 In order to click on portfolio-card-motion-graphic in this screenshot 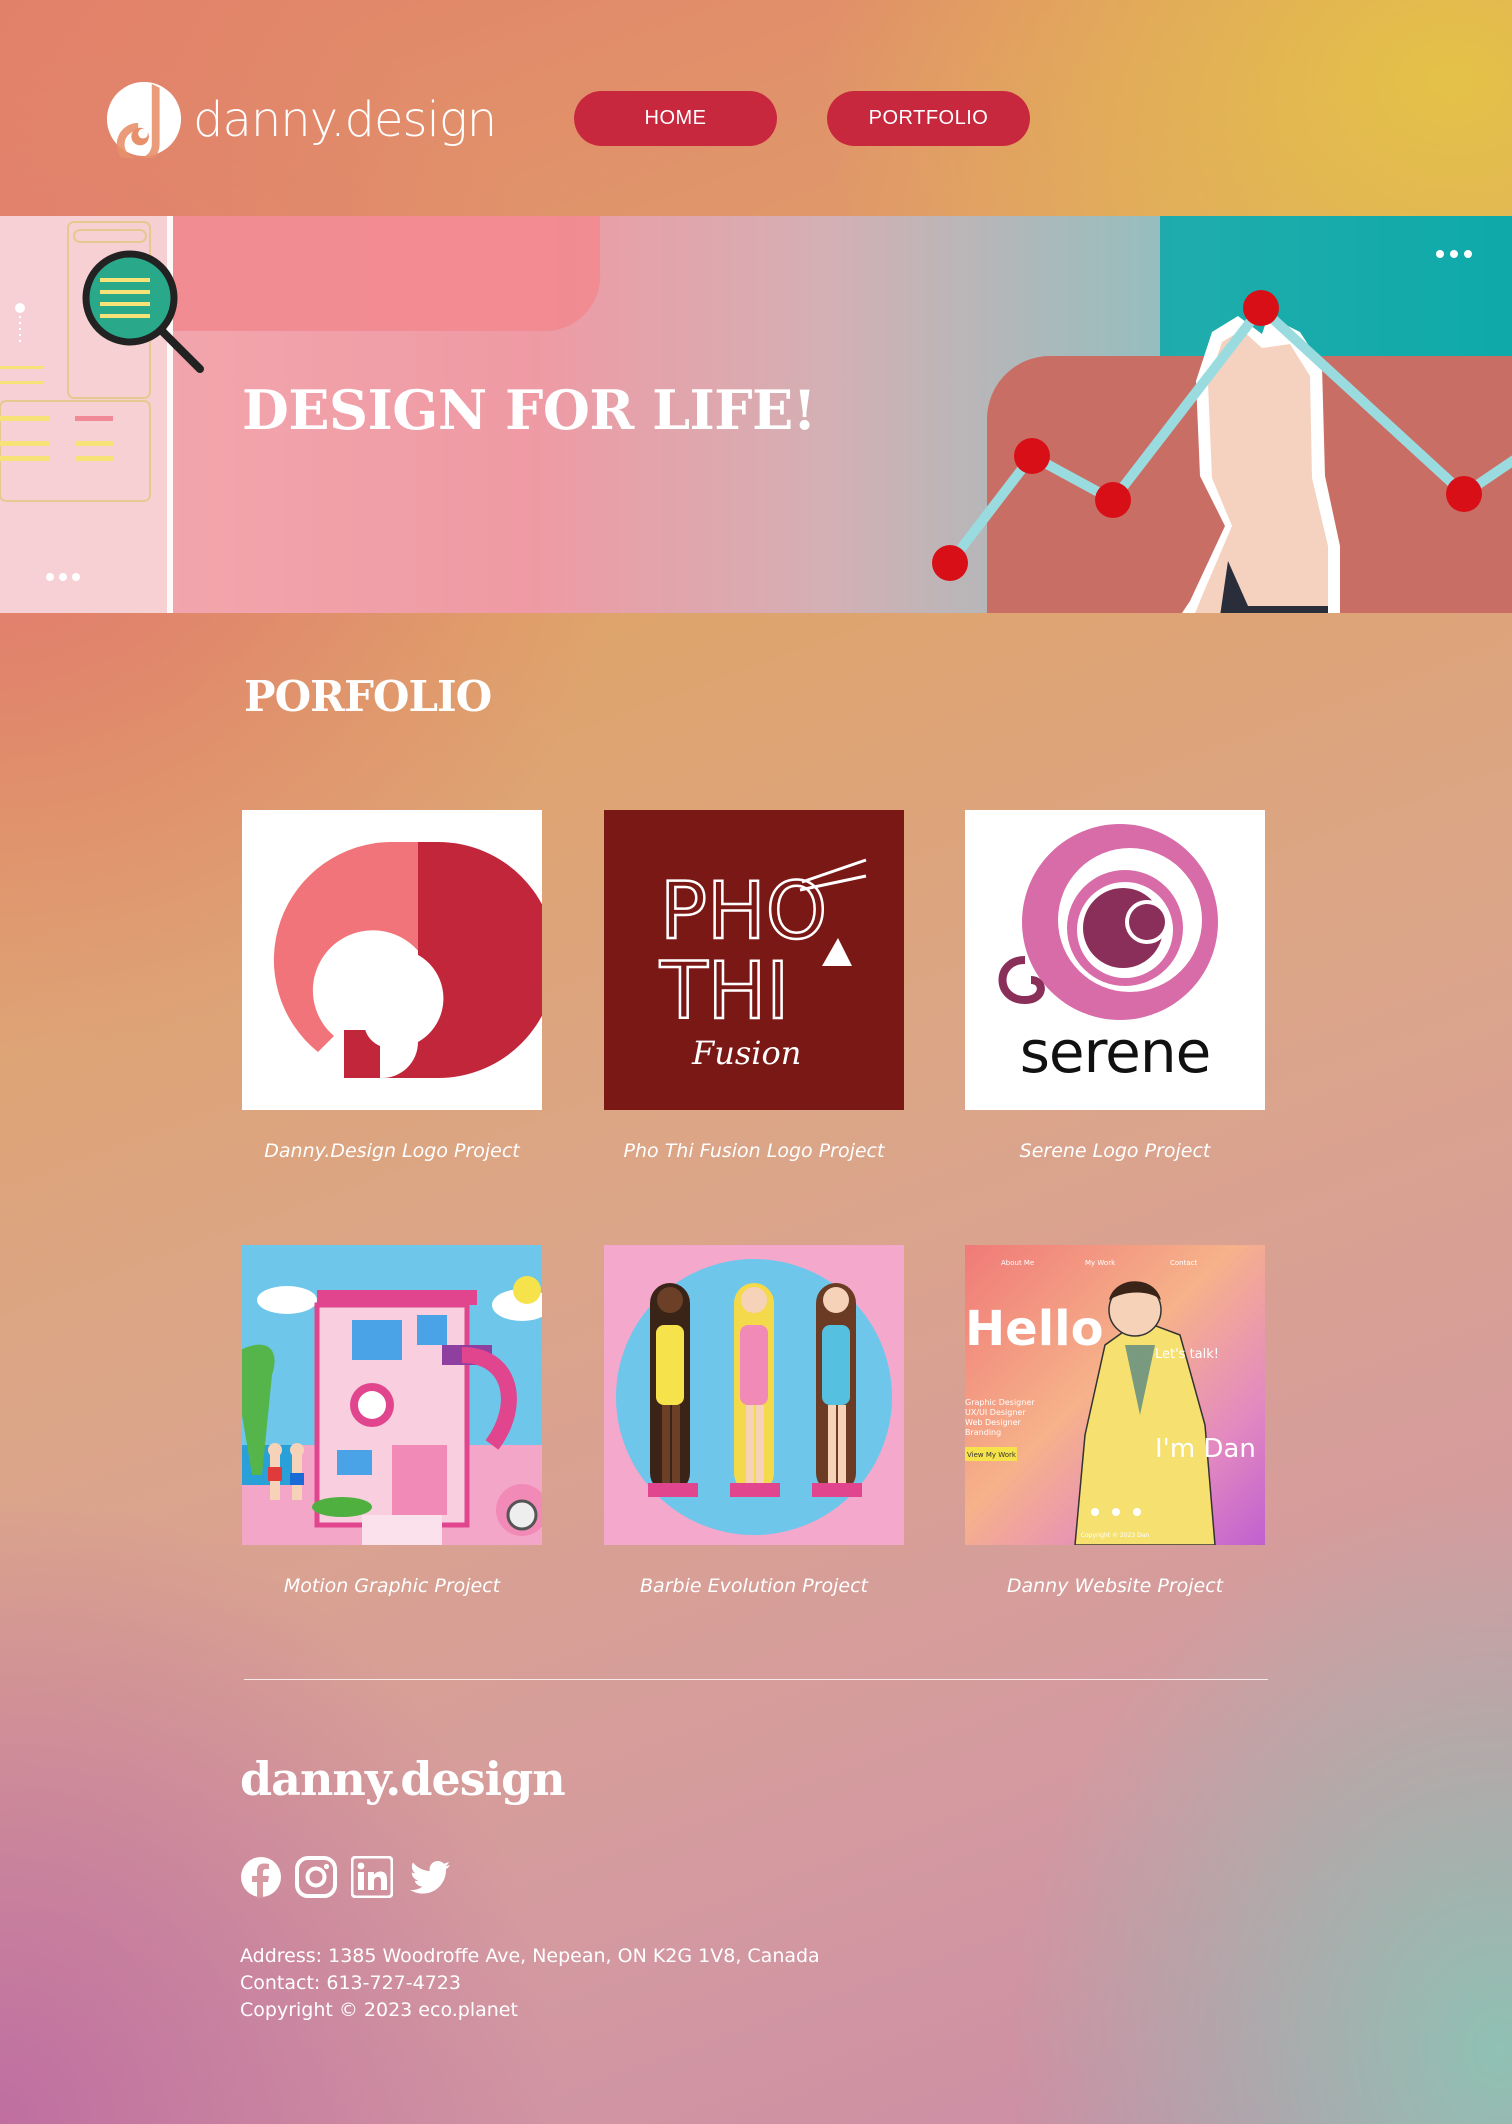, I will do `click(392, 1395)`.